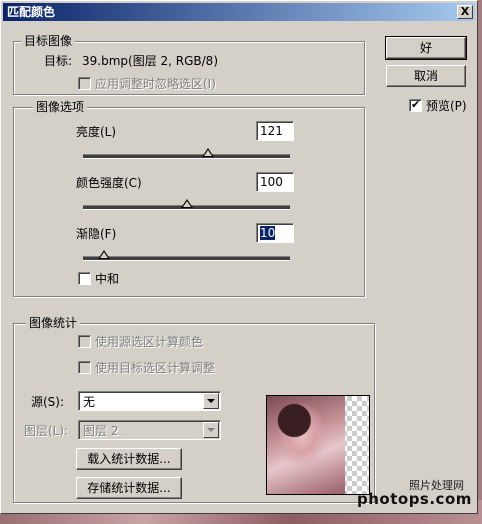 Image resolution: width=482 pixels, height=524 pixels. Describe the element at coordinates (446, 106) in the screenshot. I see `preview-label: 预览(P)` at that location.